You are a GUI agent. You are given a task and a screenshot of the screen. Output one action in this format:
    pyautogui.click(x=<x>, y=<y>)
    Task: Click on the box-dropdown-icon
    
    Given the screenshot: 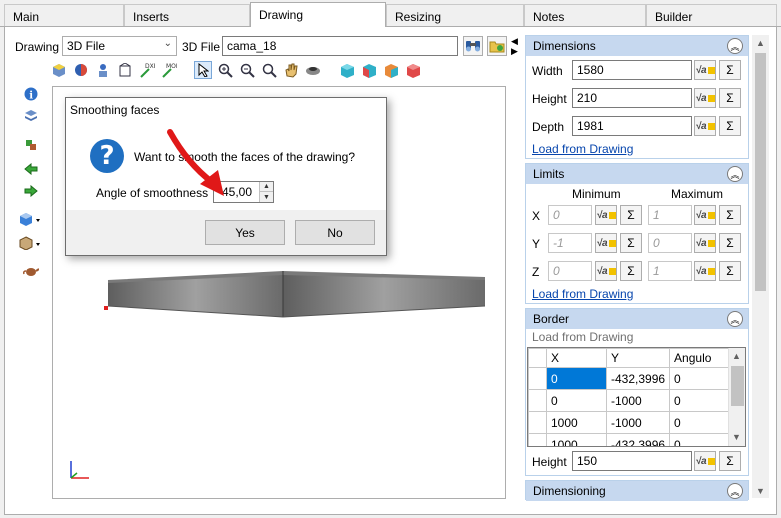 What is the action you would take?
    pyautogui.click(x=31, y=243)
    